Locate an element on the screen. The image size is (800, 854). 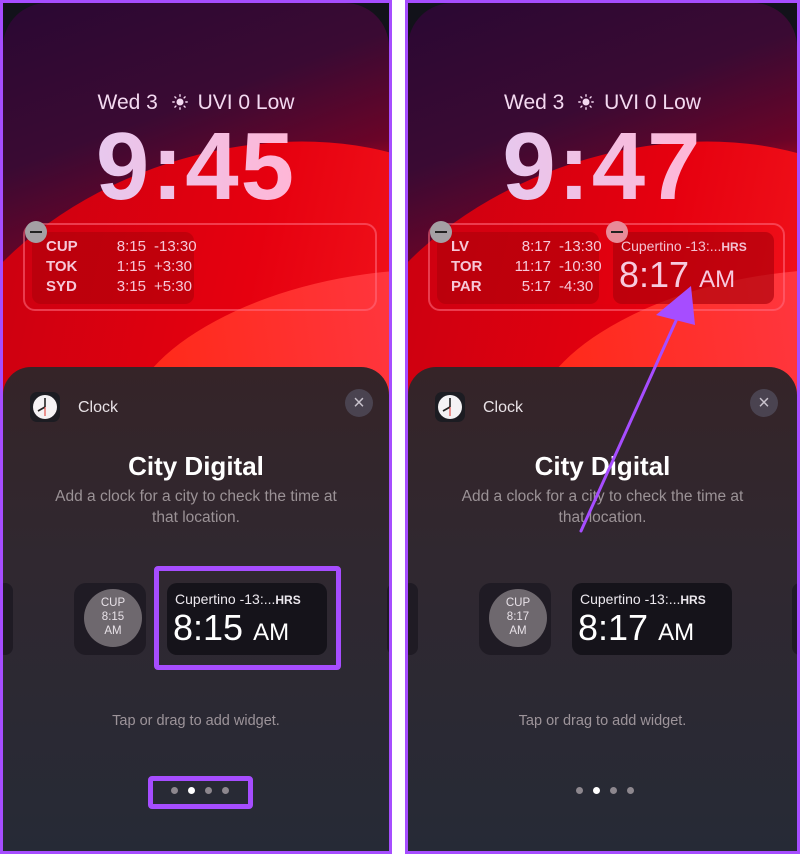
highlight-box-page-dots is located at coordinates (200, 792).